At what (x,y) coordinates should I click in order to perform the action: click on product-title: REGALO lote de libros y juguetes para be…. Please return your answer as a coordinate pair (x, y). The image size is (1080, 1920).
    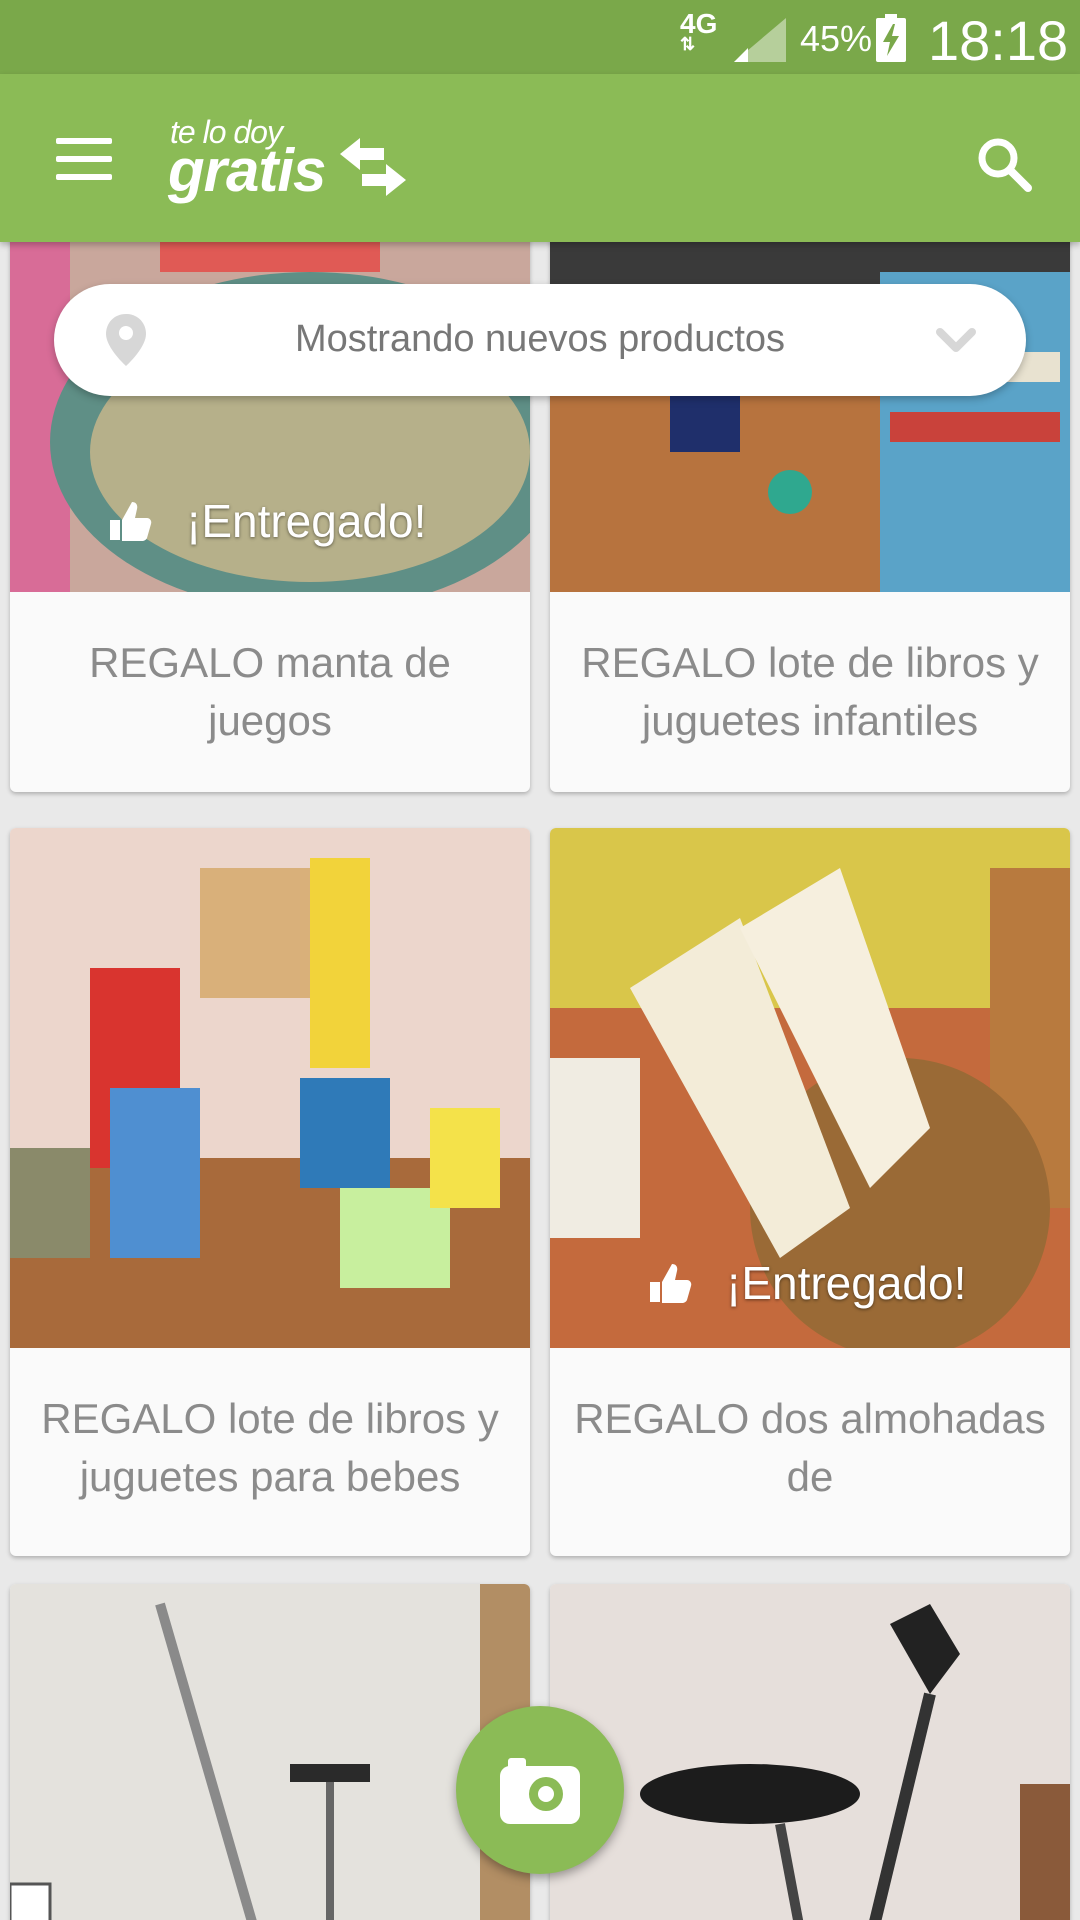
    Looking at the image, I should click on (270, 1447).